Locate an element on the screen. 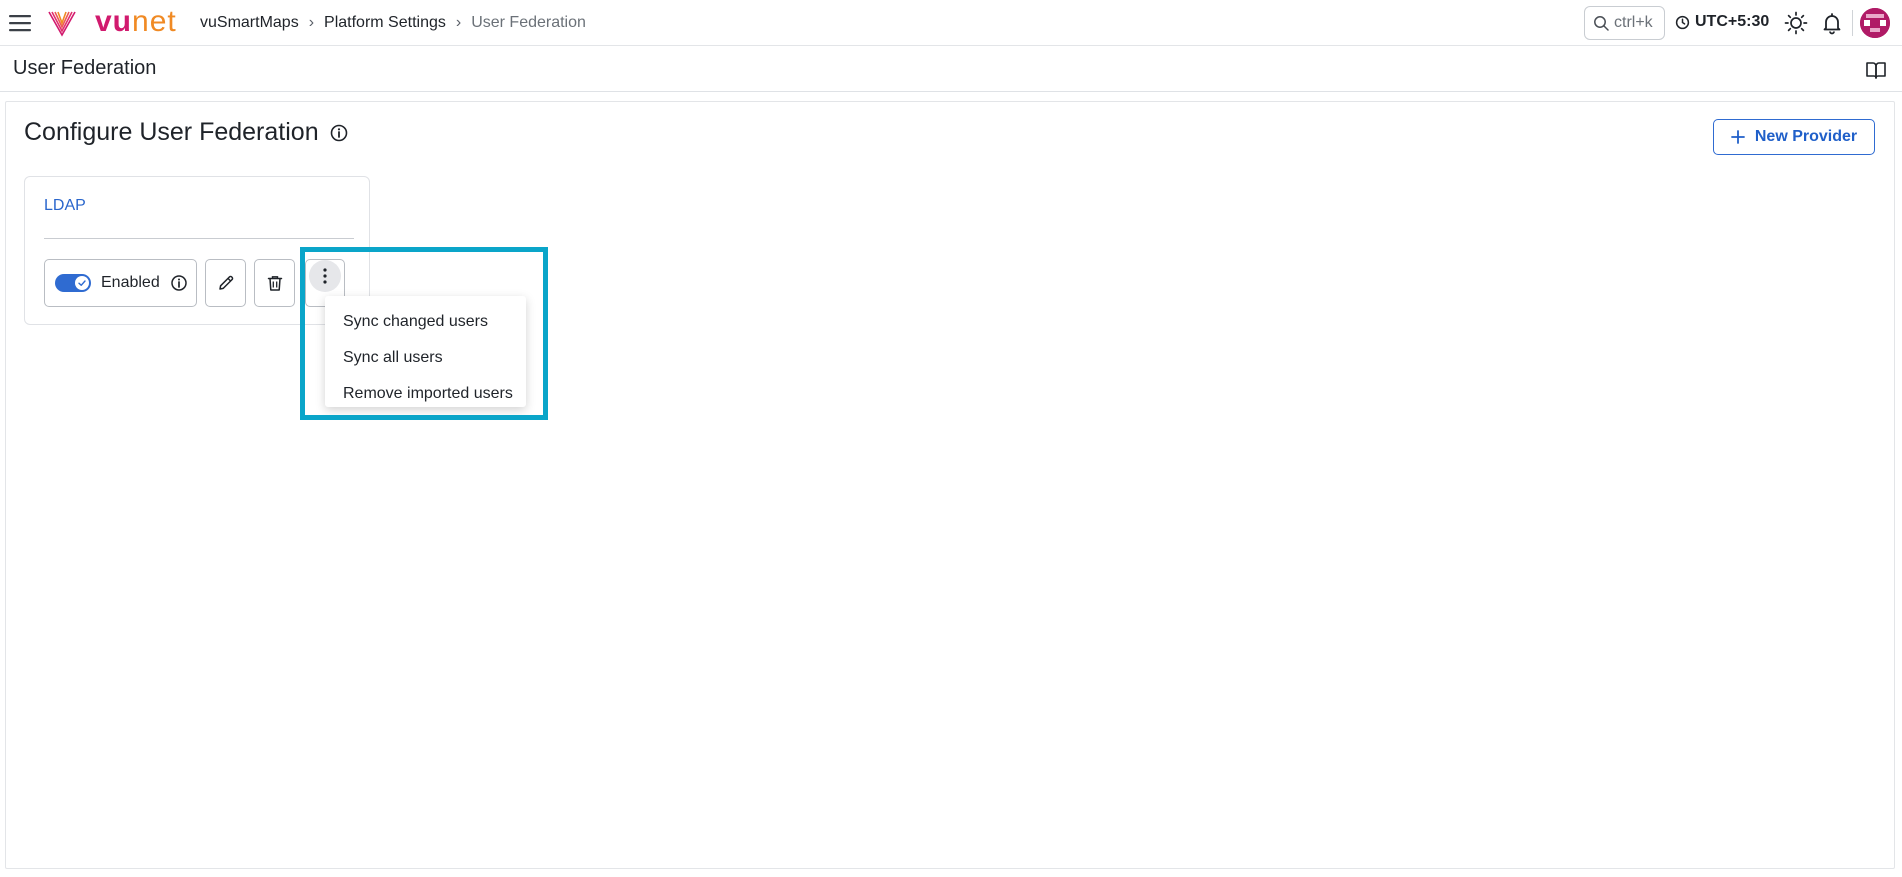  section-title-text: Configure User Federation is located at coordinates (171, 132).